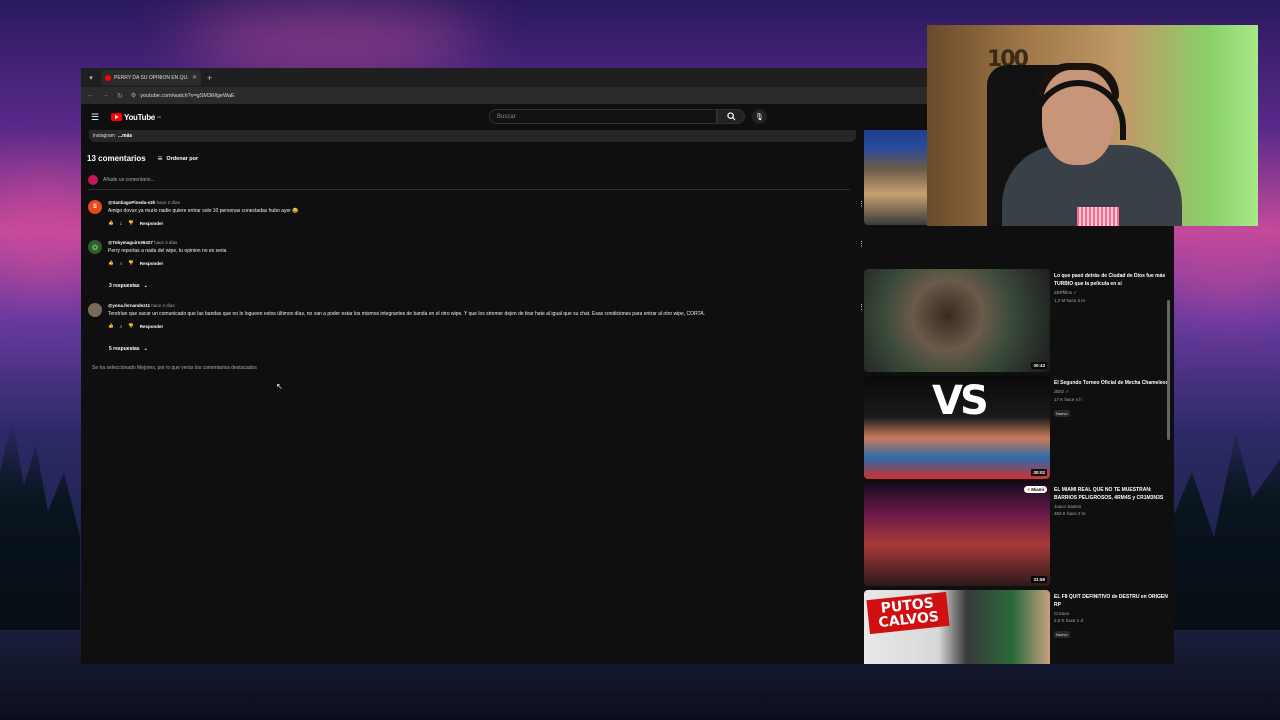 The width and height of the screenshot is (1280, 720). I want to click on comment-meta: @yona.fernandez11 hace 4 días, so click(483, 305).